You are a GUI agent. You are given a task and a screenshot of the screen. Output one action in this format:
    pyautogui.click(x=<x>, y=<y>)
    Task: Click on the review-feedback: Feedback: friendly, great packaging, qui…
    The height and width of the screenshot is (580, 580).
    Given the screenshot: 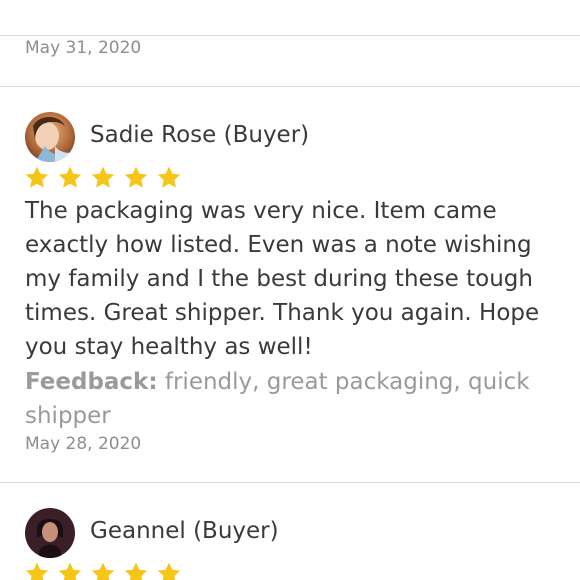 What is the action you would take?
    pyautogui.click(x=285, y=399)
    